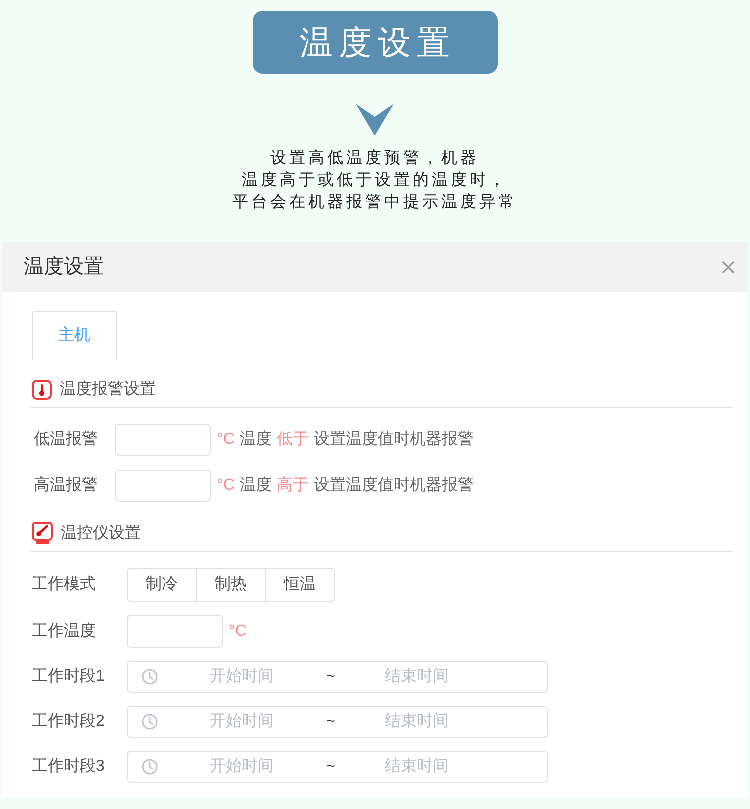  Describe the element at coordinates (64, 267) in the screenshot. I see `dialog-title: 温度设置` at that location.